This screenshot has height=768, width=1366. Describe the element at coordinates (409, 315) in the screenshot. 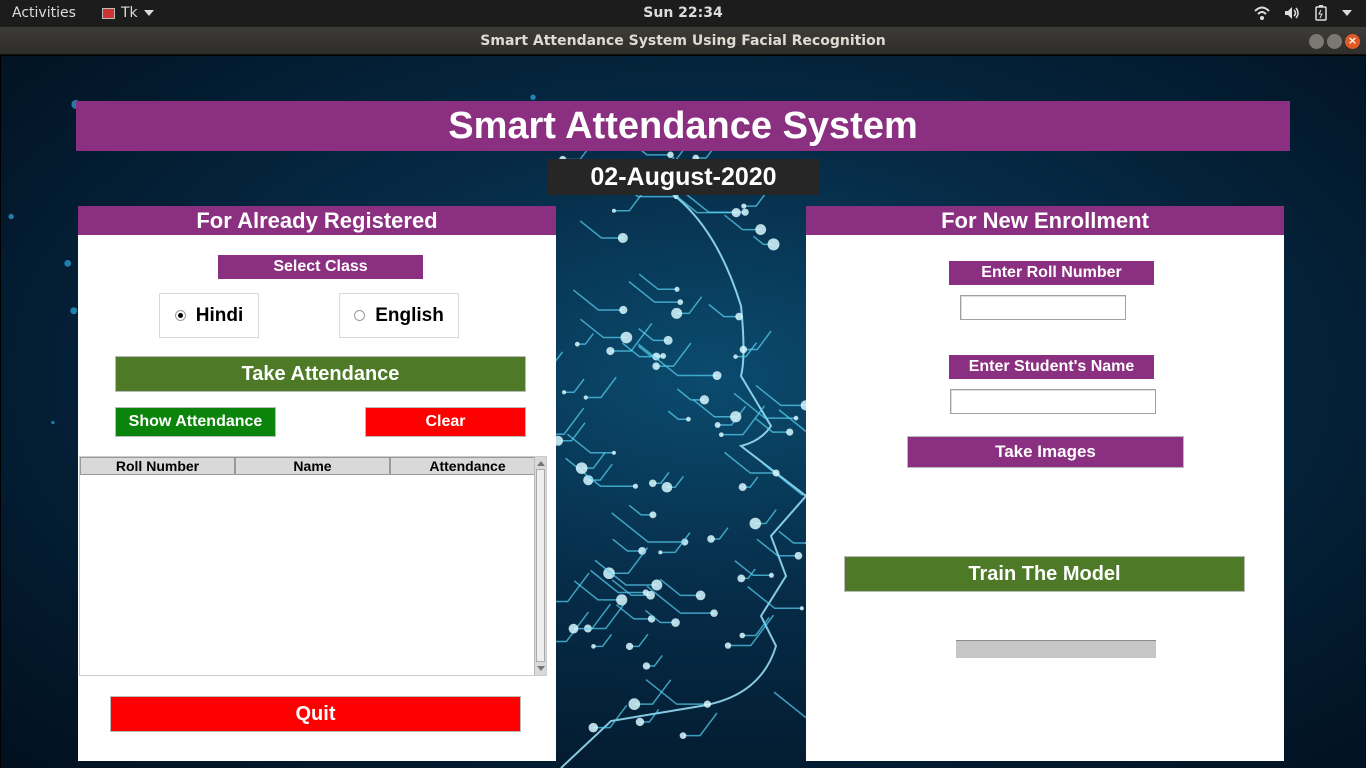

I see `radio-english-label: English` at that location.